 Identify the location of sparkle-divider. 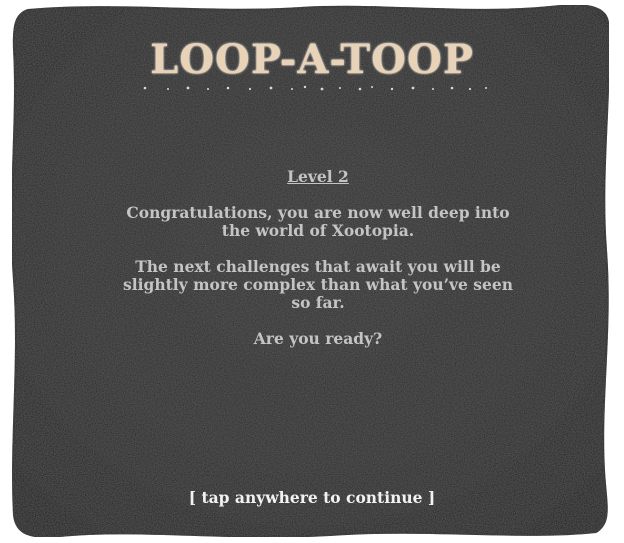
(315, 88).